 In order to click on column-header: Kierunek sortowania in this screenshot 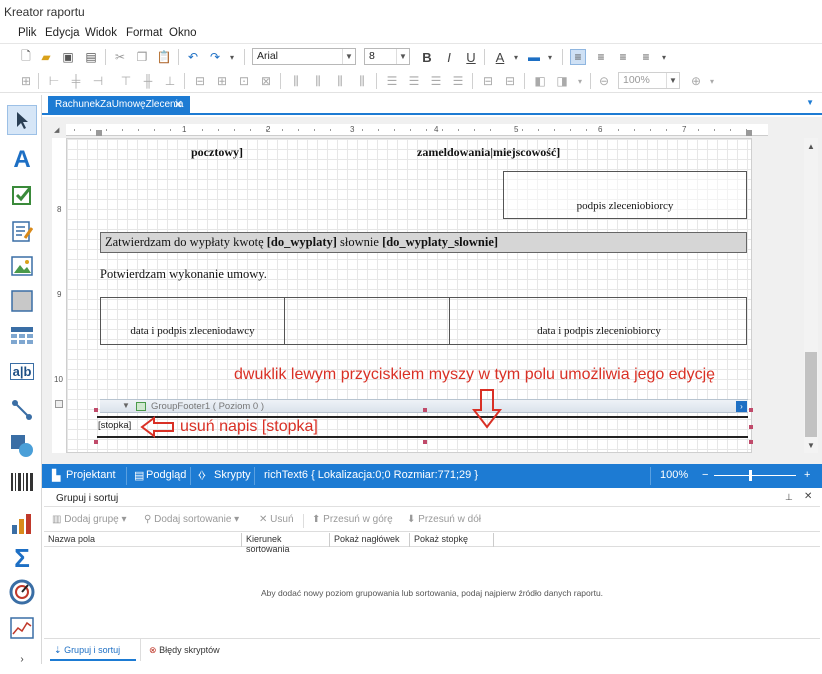, I will do `click(286, 543)`.